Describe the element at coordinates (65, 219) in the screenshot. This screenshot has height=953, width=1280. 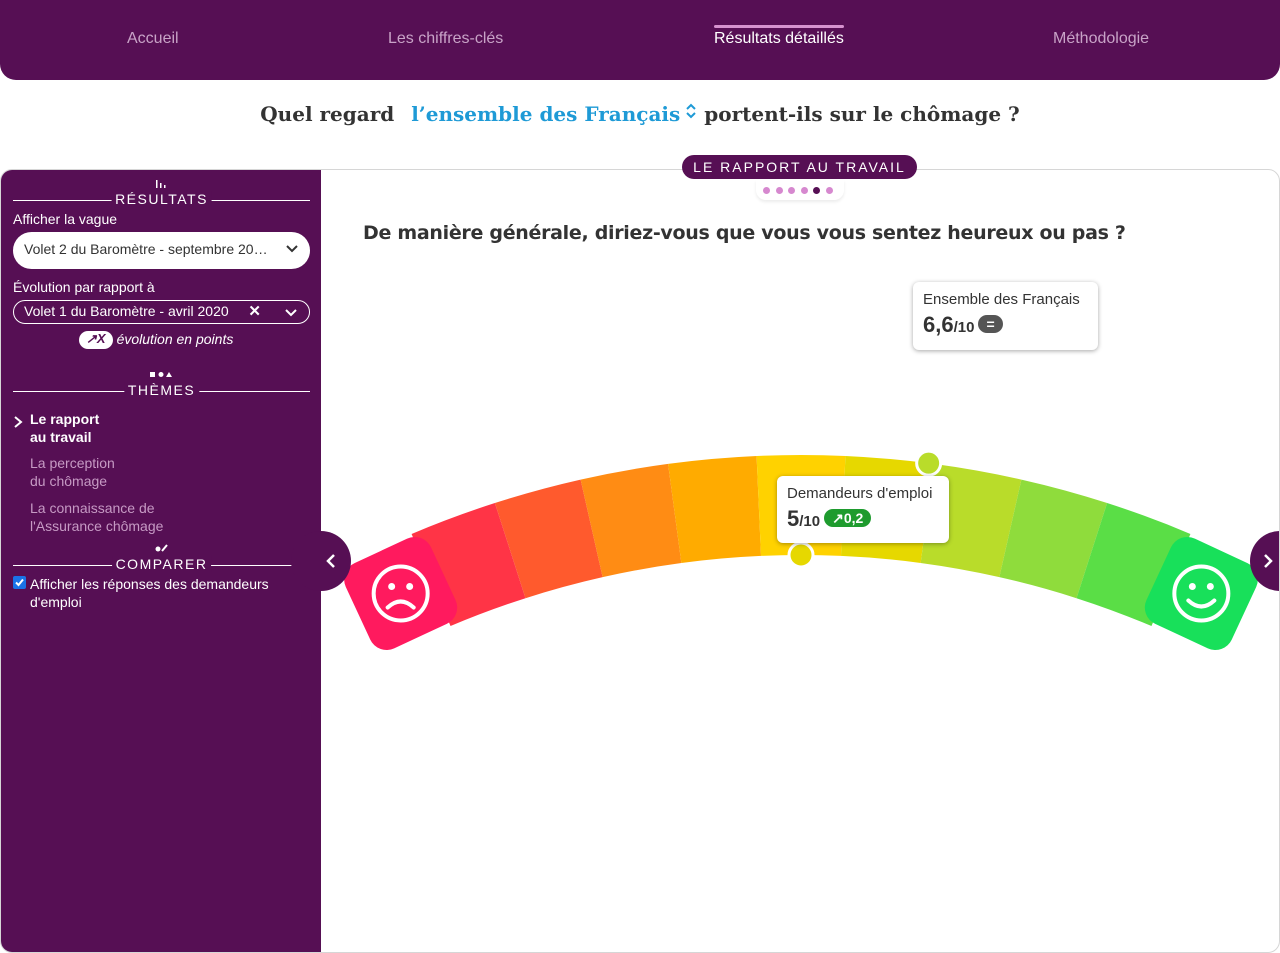
I see `afficher-vague-label: Afficher la vague` at that location.